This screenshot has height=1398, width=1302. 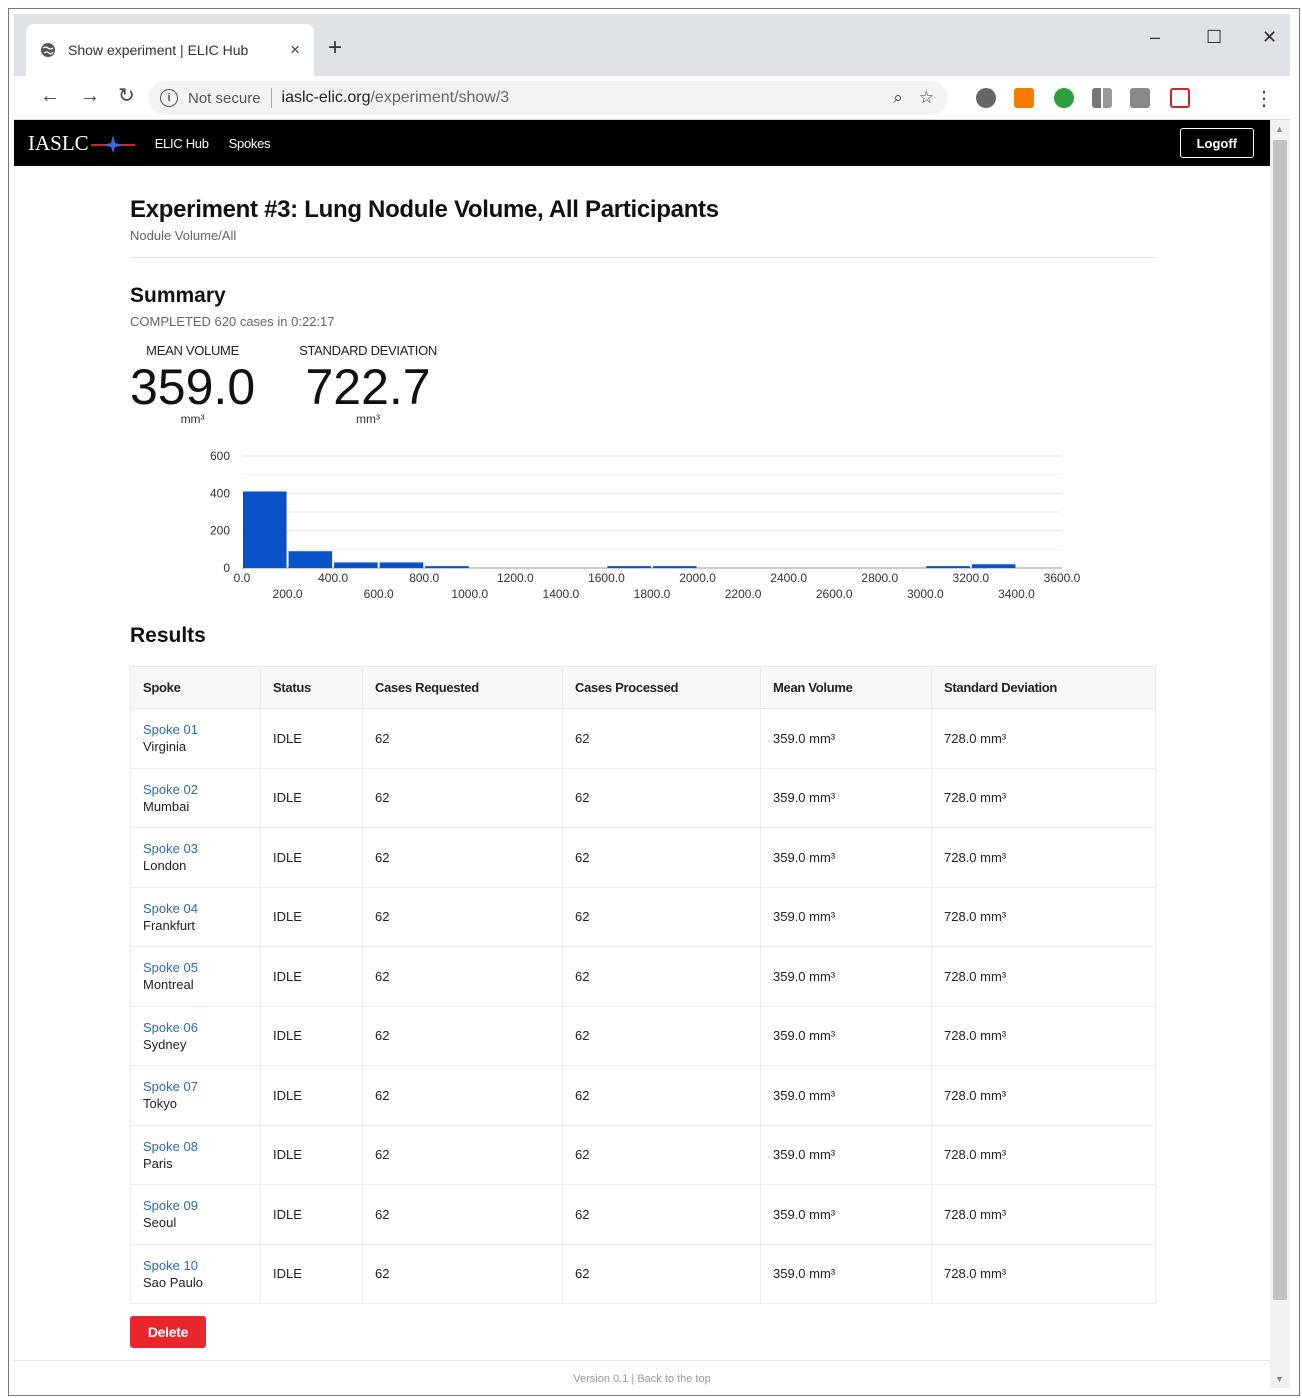 What do you see at coordinates (50, 96) in the screenshot?
I see `back-arrow-icon: ←` at bounding box center [50, 96].